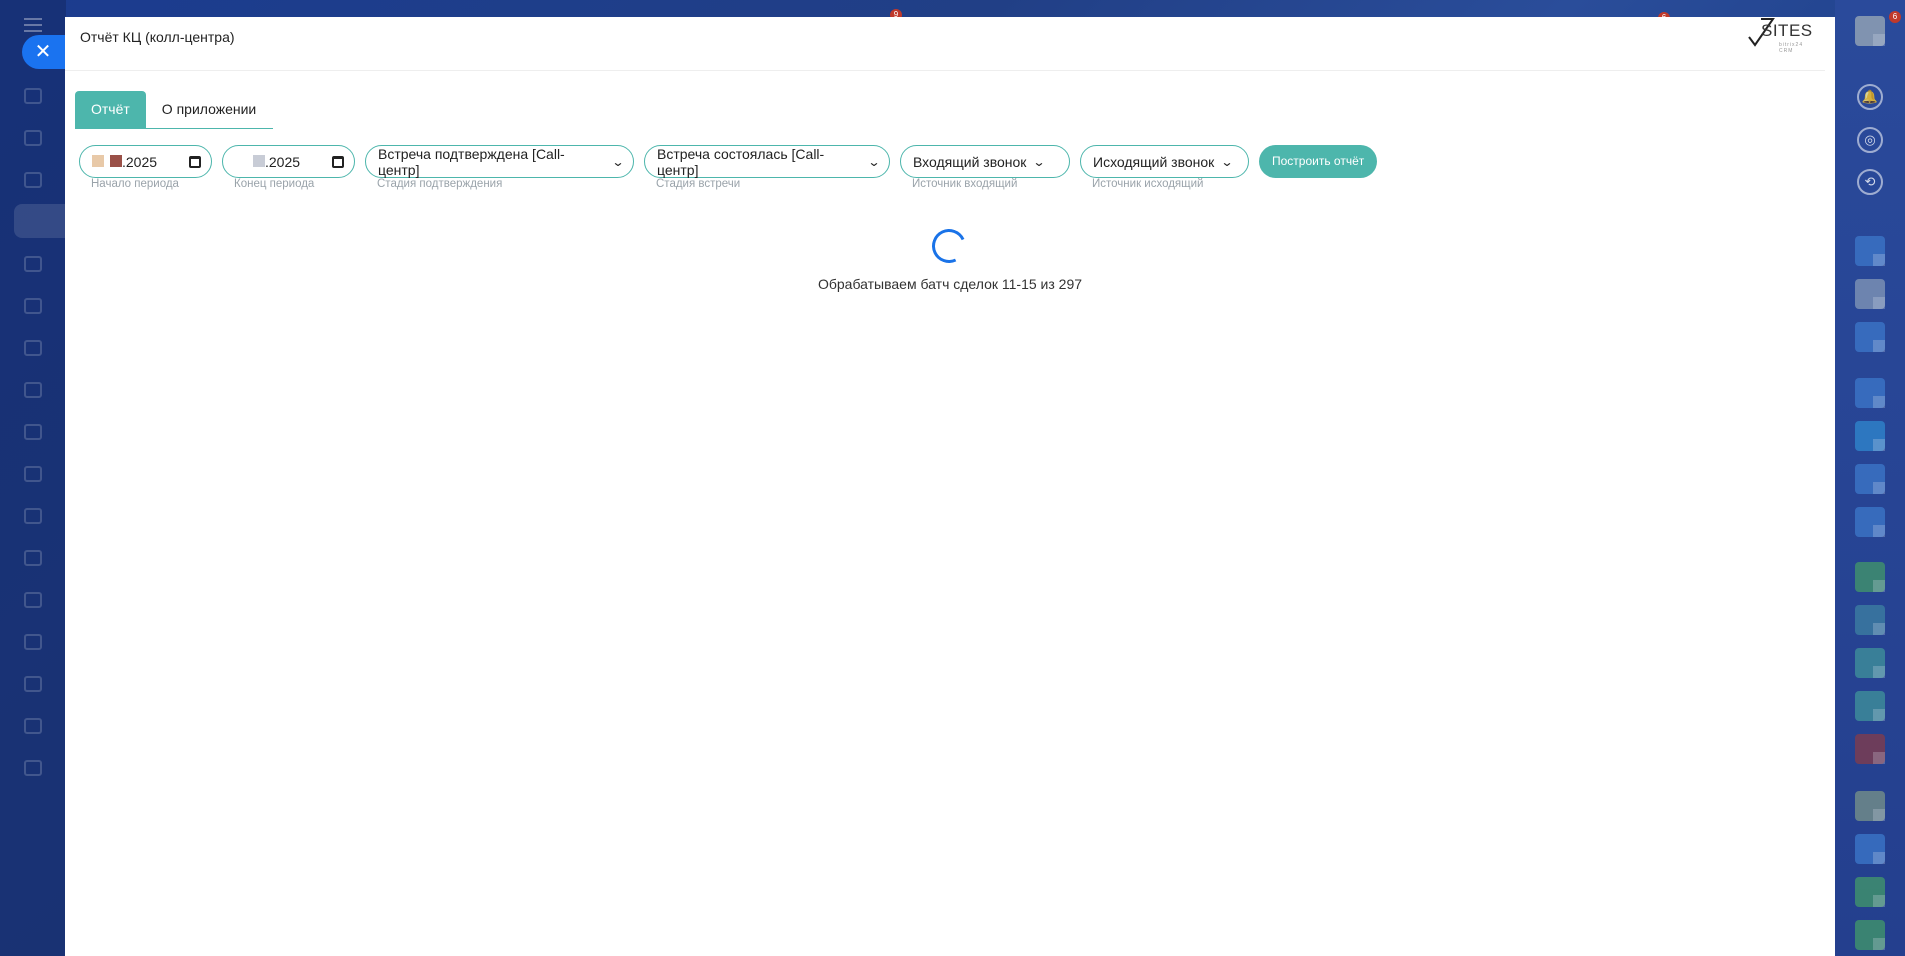 The height and width of the screenshot is (956, 1905). What do you see at coordinates (110, 109) in the screenshot?
I see `tab-report: Отчёт` at bounding box center [110, 109].